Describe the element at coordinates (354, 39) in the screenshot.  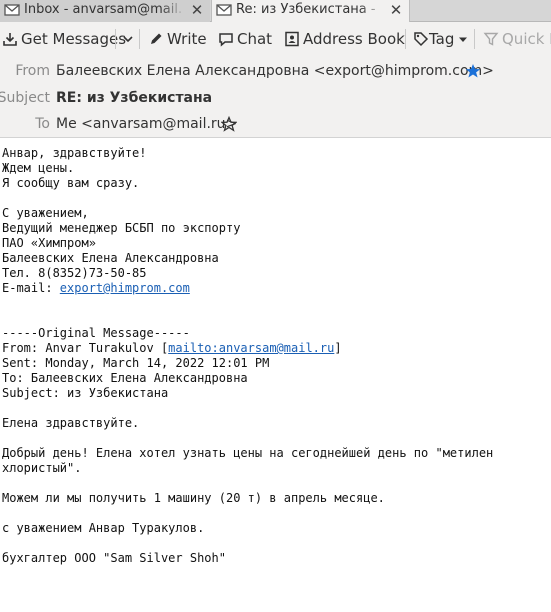
I see `address-book-label: Address Book` at that location.